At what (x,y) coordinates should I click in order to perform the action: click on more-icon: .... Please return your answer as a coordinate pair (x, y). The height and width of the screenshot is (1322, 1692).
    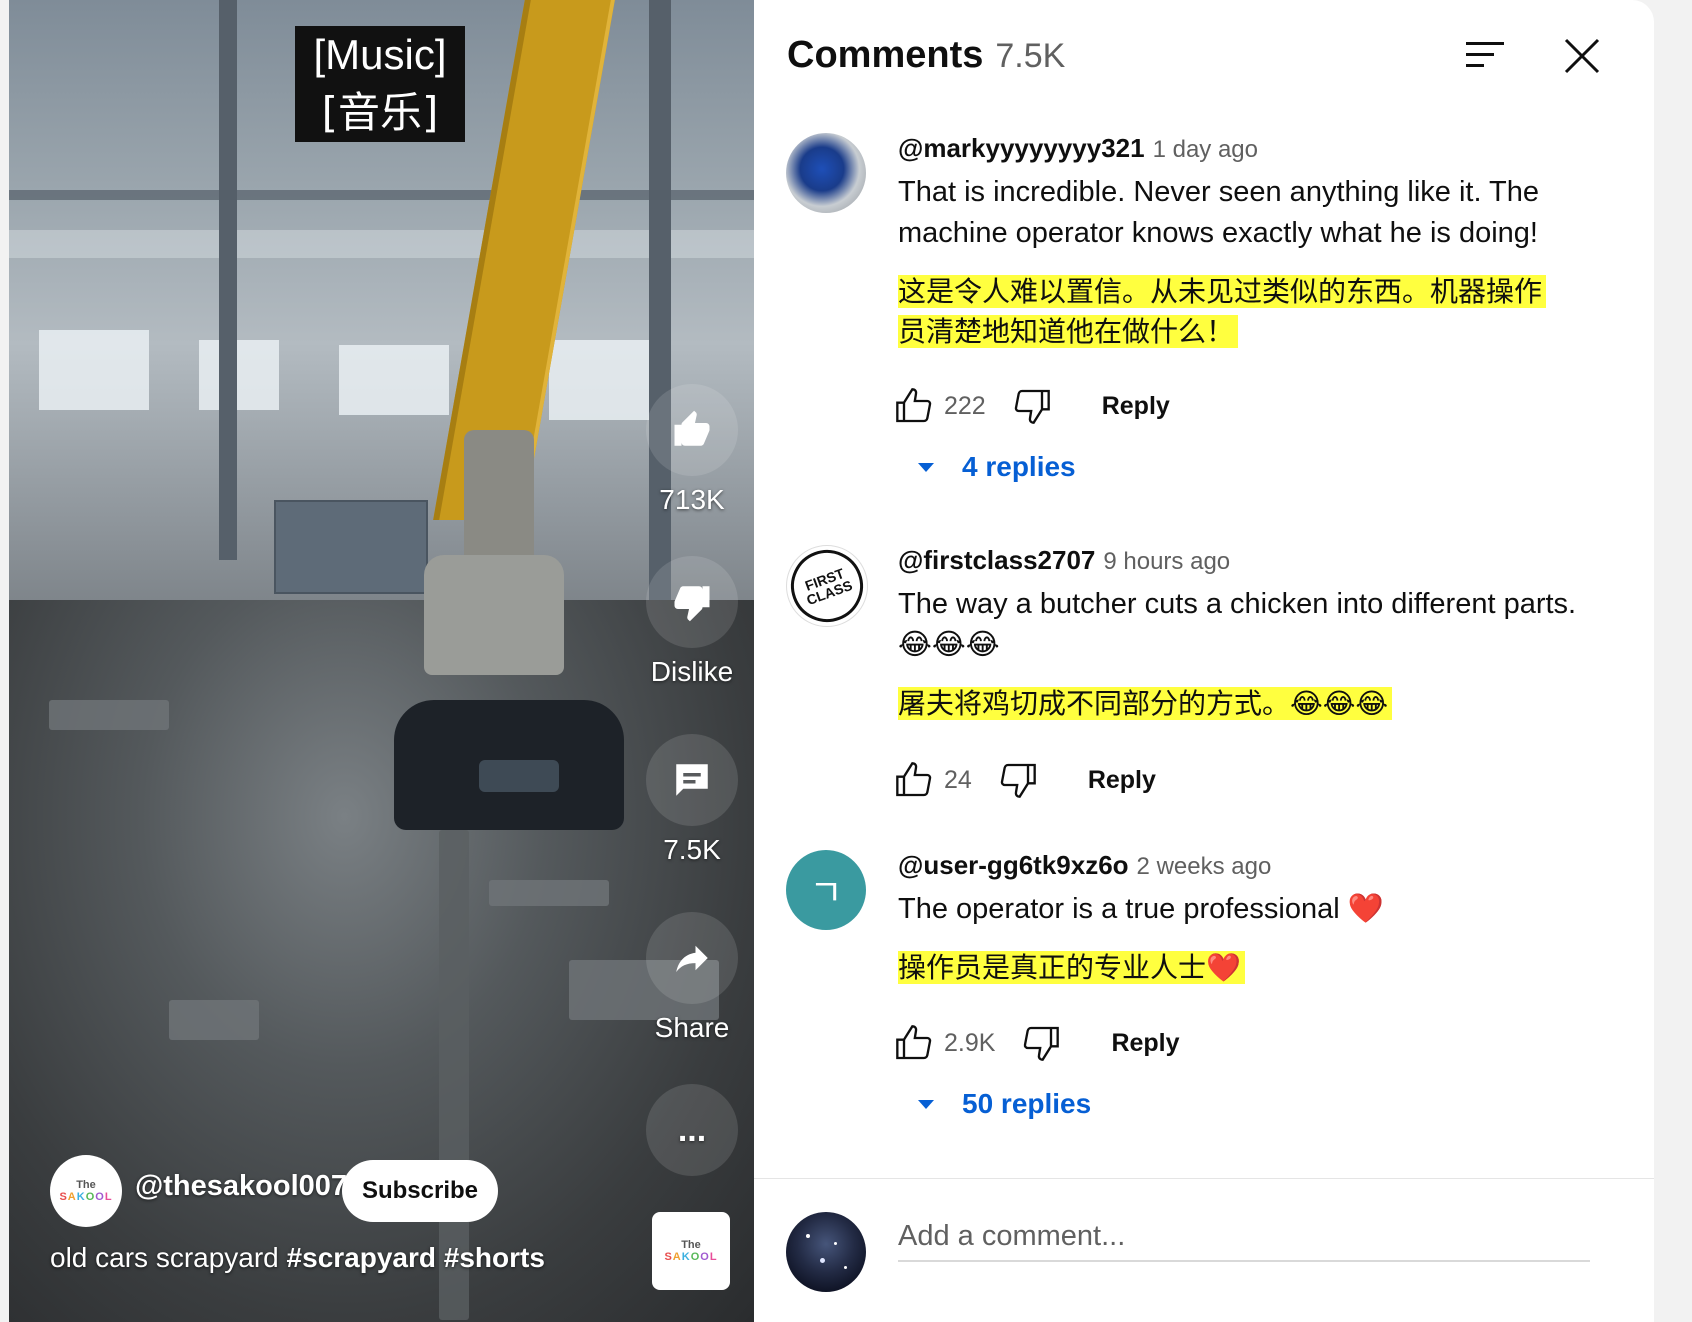
    Looking at the image, I should click on (692, 1130).